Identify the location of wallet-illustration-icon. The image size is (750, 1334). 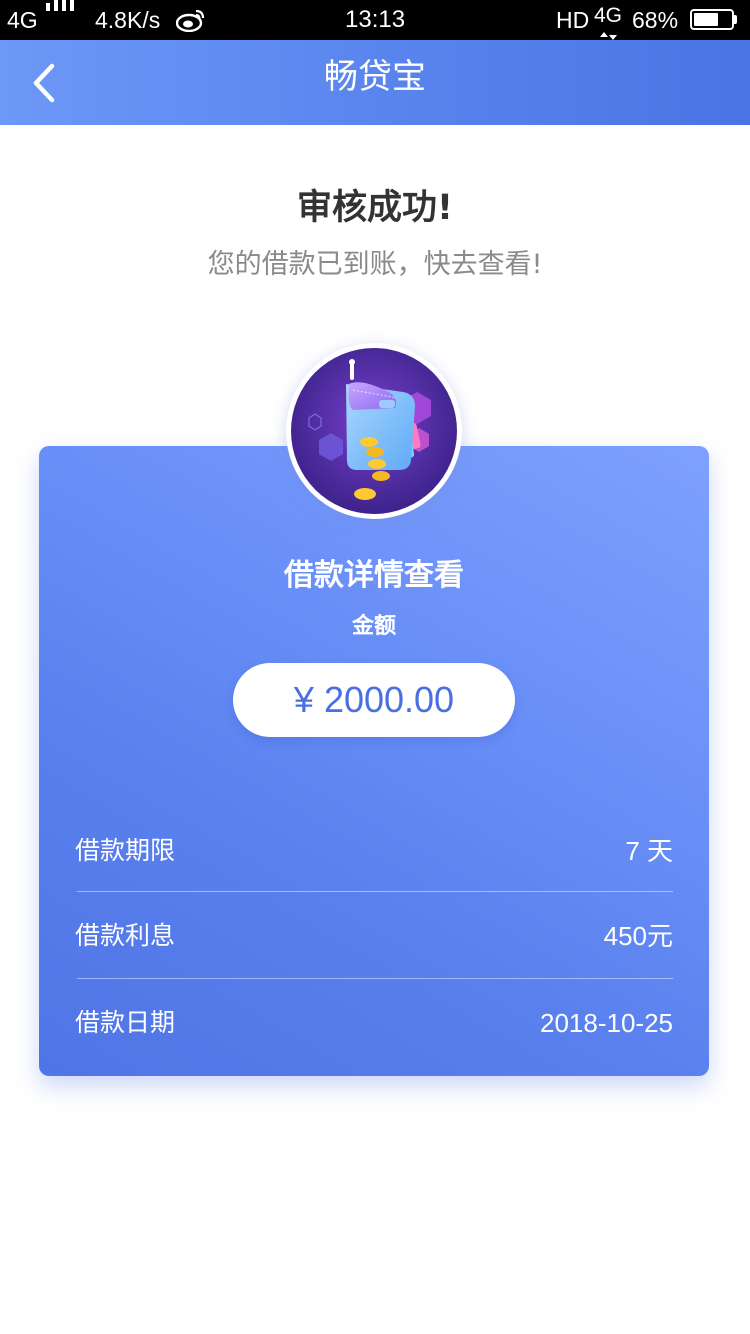
(374, 431).